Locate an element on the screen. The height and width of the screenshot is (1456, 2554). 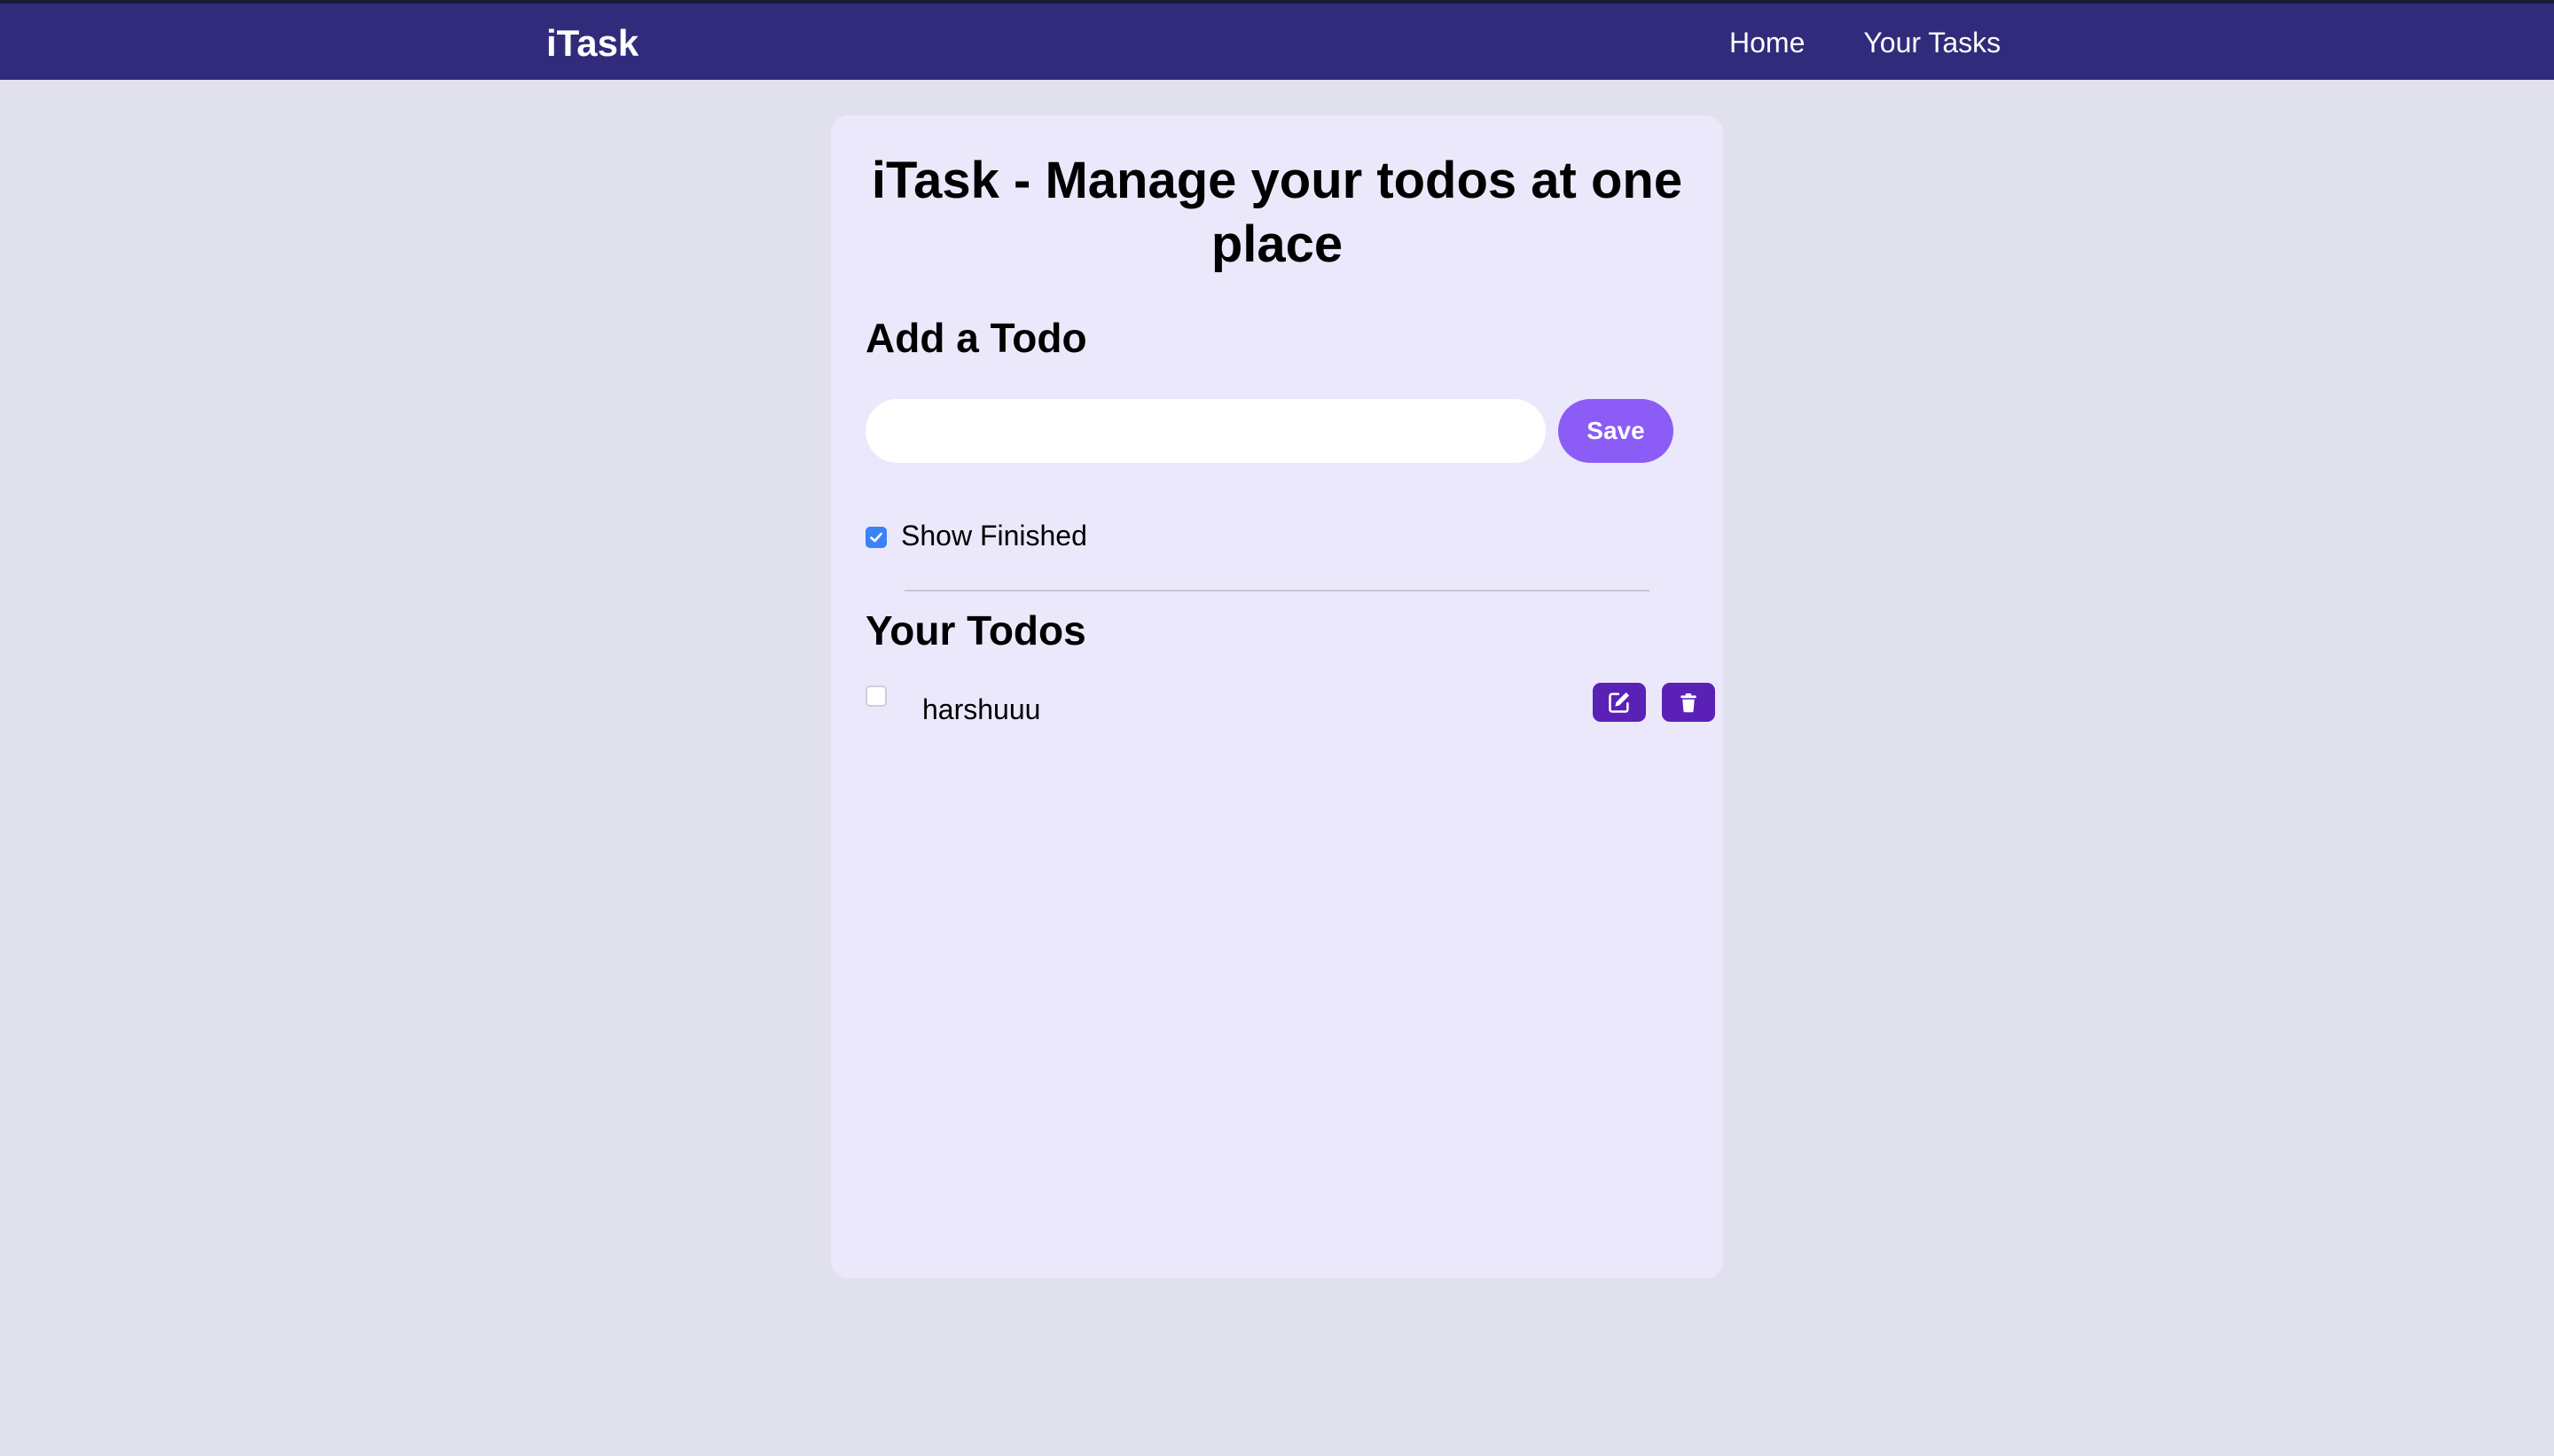
your-todos-heading: Your Todos is located at coordinates (976, 630).